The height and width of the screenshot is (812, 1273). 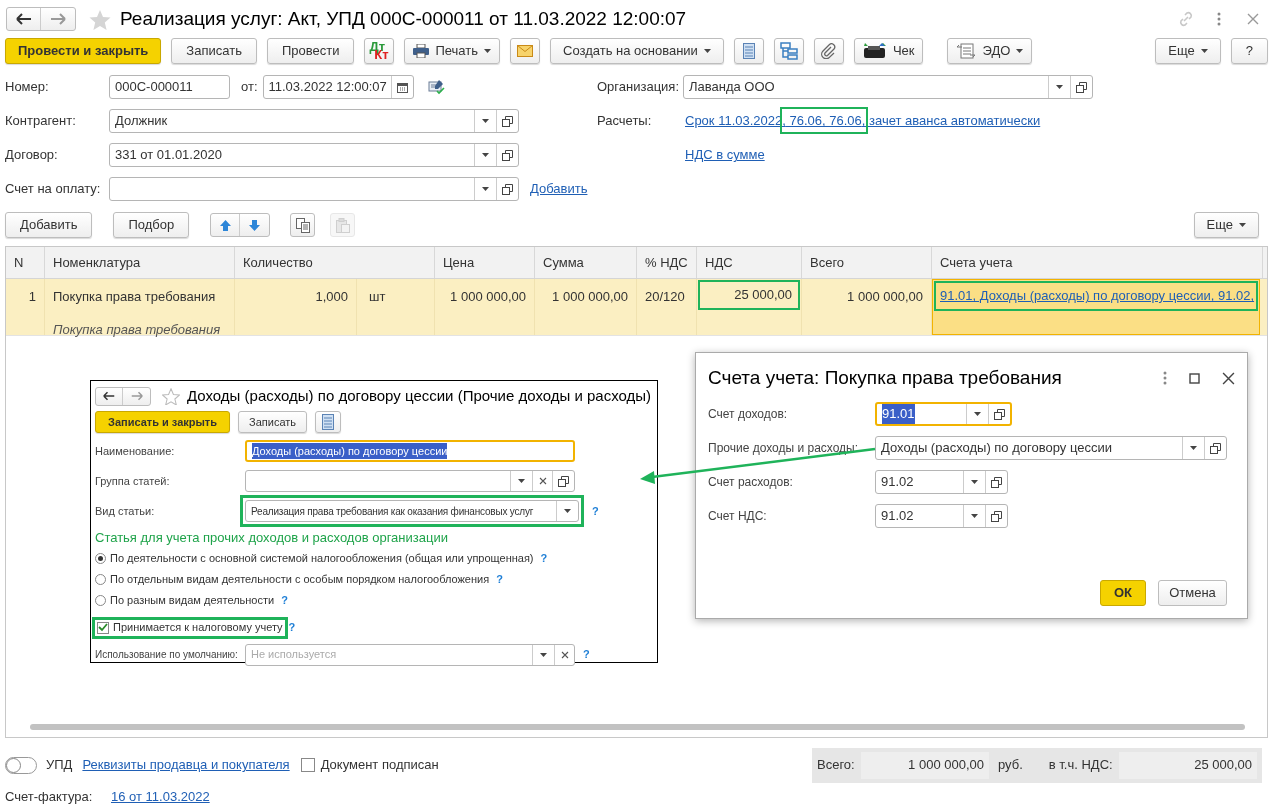 I want to click on account-field: 91.01, so click(x=943, y=414).